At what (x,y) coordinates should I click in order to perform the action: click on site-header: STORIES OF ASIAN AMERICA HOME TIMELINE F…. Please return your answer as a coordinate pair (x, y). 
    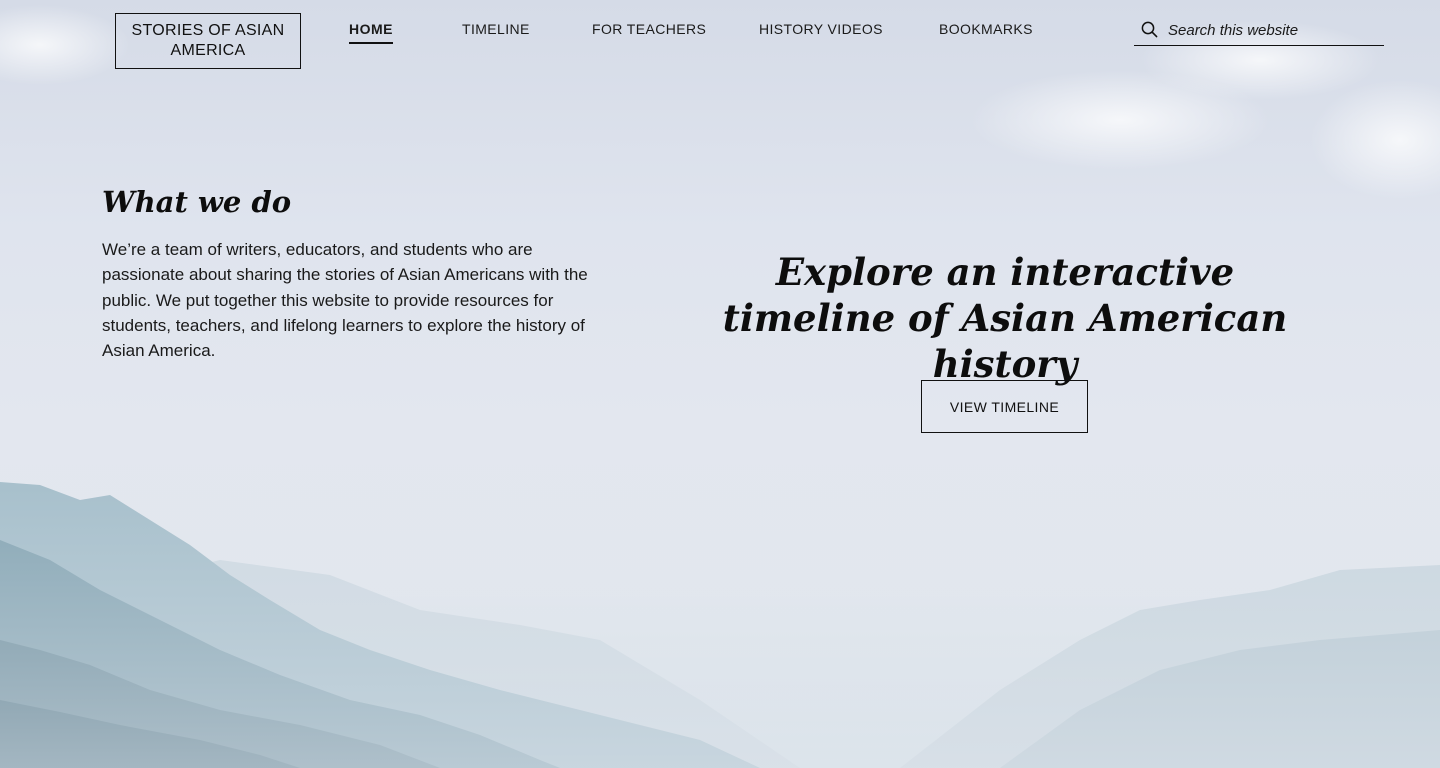
    Looking at the image, I should click on (720, 45).